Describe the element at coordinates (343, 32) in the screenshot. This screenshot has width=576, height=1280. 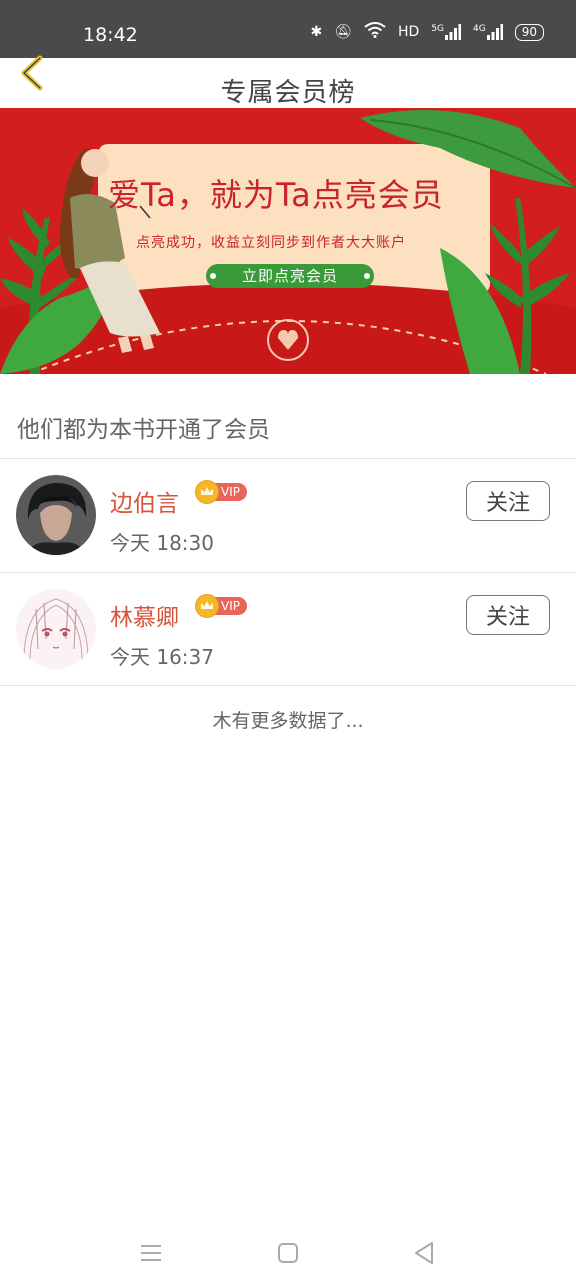
I see `bell-muted-icon: 🔕︎` at that location.